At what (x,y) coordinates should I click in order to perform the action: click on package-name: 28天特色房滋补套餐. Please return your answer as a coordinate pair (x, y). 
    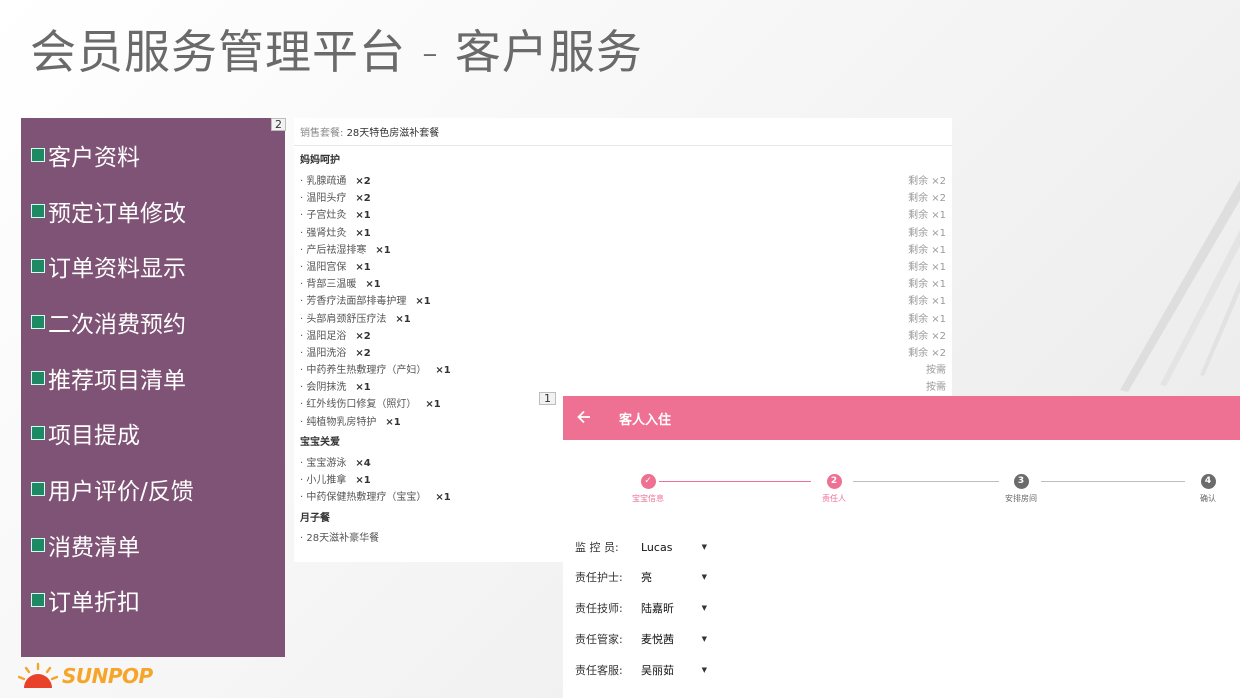
    Looking at the image, I should click on (393, 133).